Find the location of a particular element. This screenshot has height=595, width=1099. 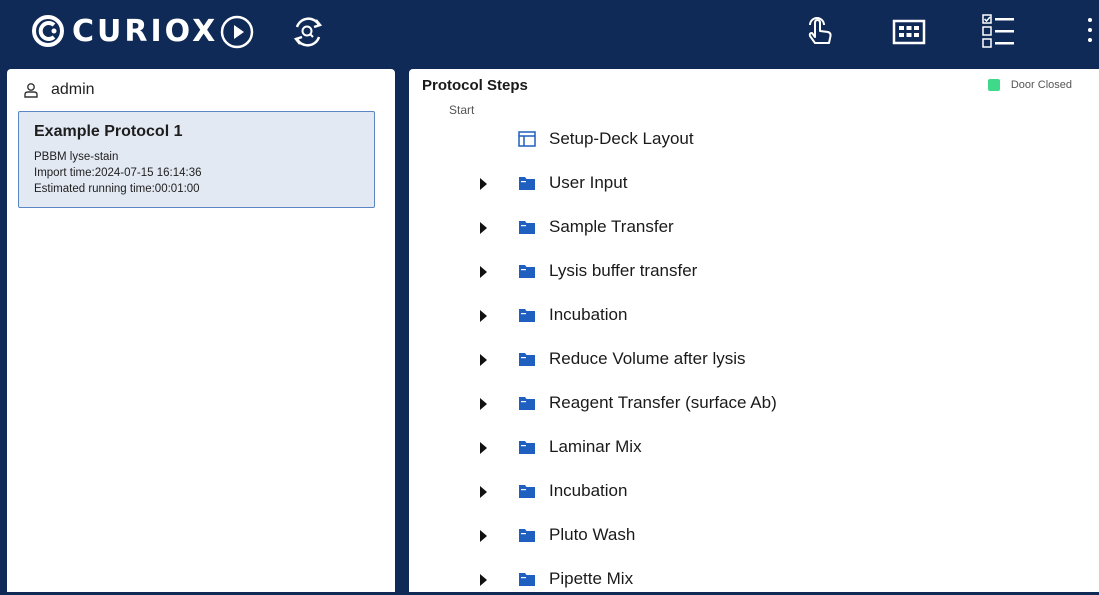

curiox-logo: CURIOX is located at coordinates (124, 31).